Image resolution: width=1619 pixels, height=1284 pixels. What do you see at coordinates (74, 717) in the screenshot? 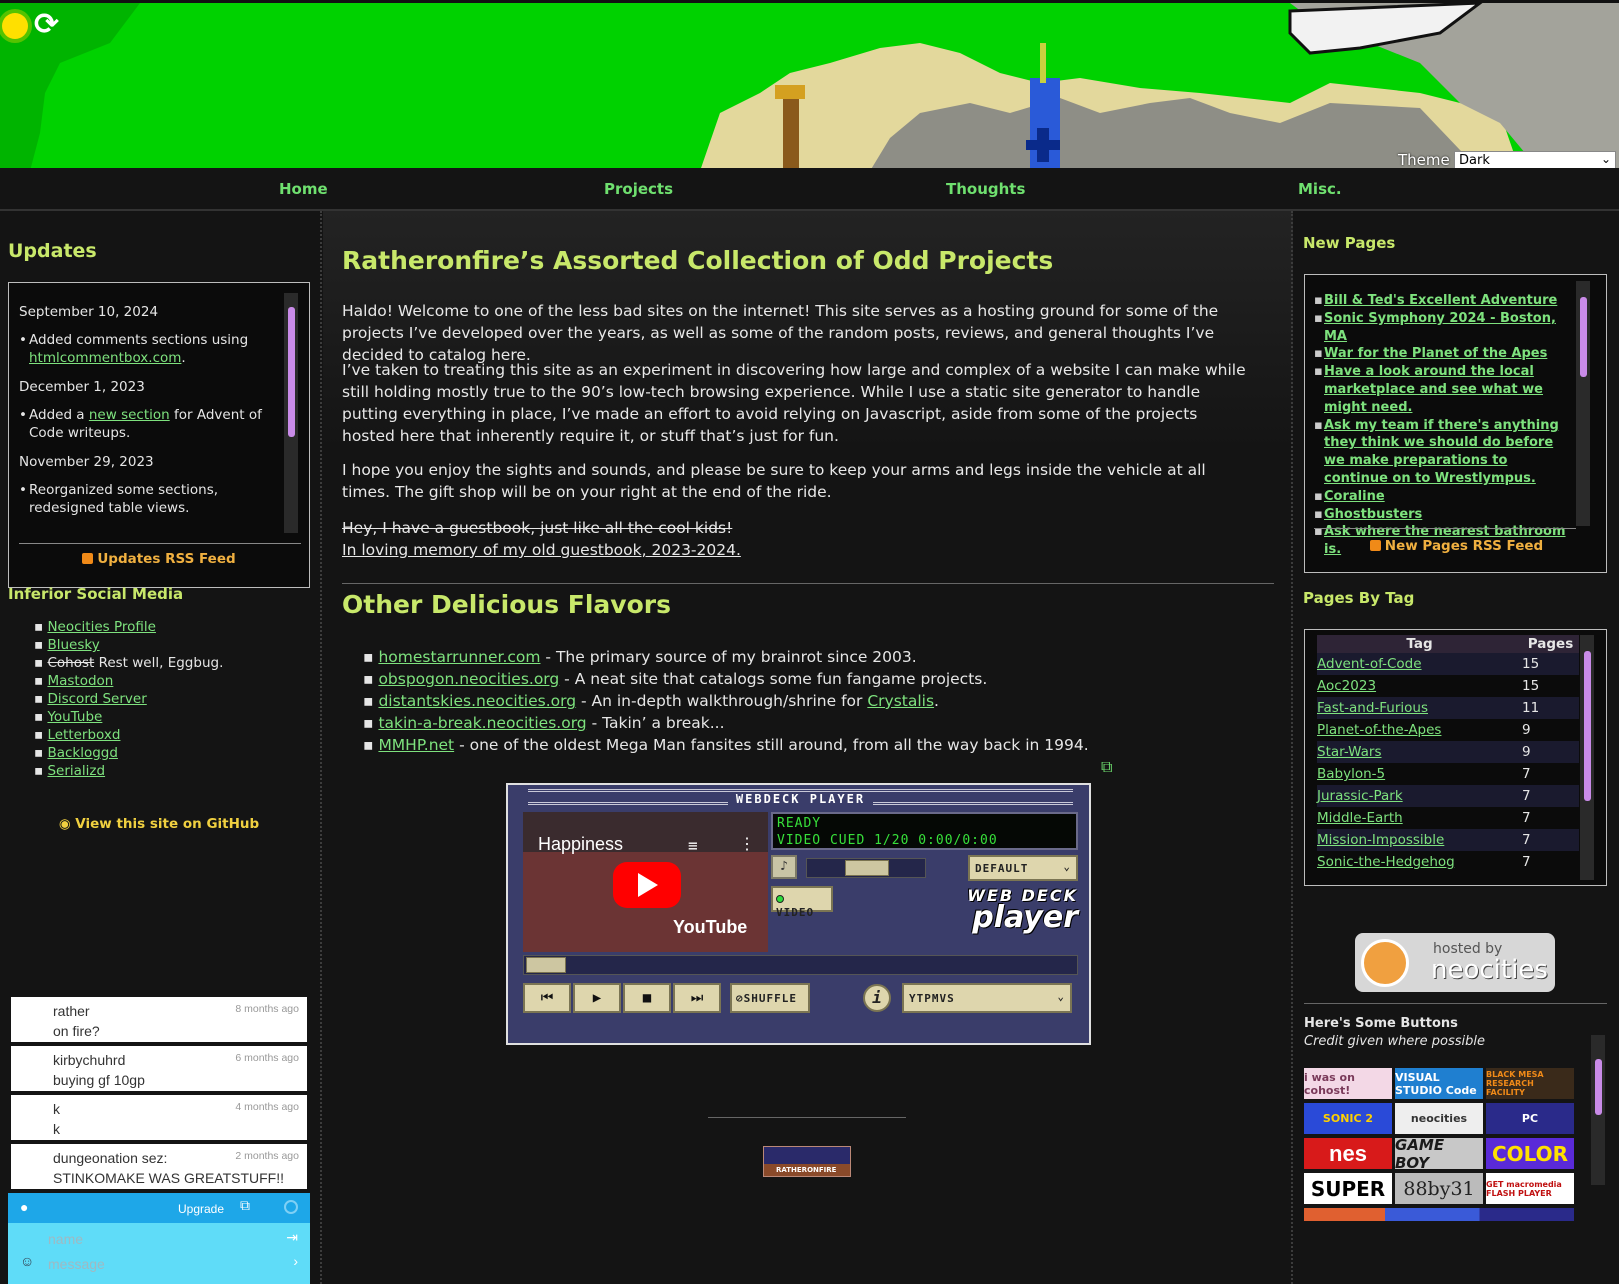
I see `social-link: YouTube` at bounding box center [74, 717].